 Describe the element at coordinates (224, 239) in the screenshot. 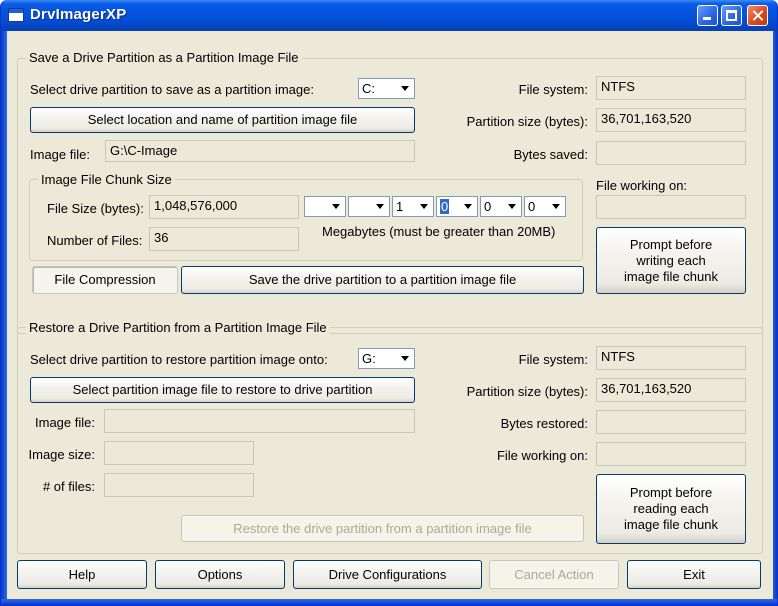

I see `number-of-files-field: 36` at that location.